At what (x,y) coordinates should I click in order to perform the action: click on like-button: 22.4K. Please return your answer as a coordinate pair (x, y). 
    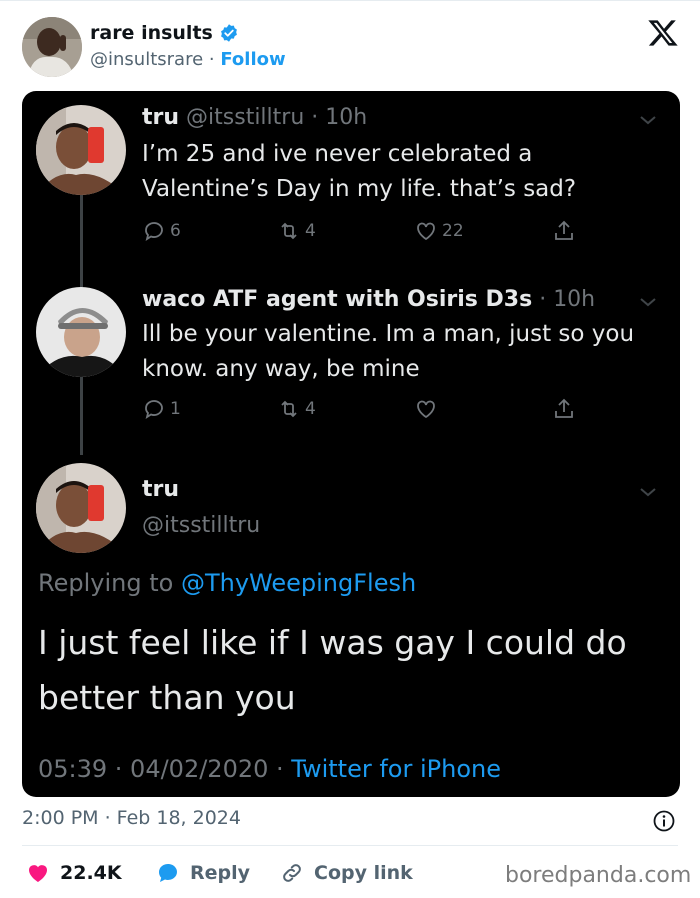
    Looking at the image, I should click on (74, 873).